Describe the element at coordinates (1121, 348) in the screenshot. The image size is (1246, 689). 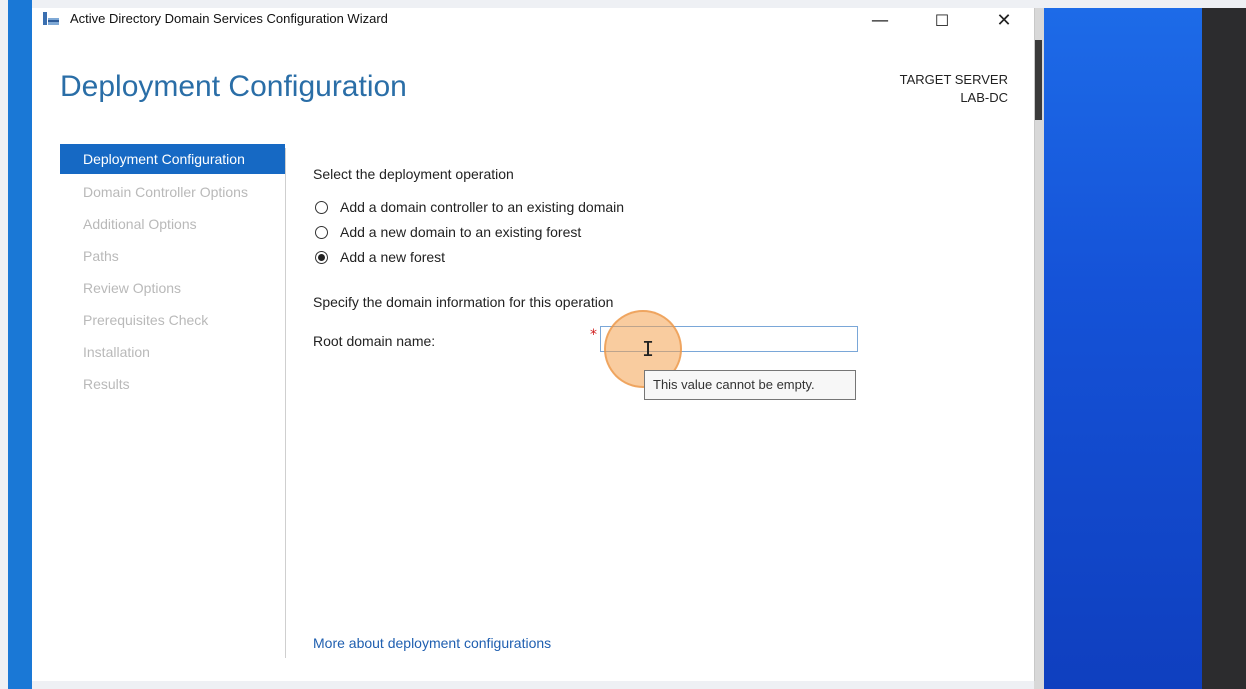
I see `desktop-background` at that location.